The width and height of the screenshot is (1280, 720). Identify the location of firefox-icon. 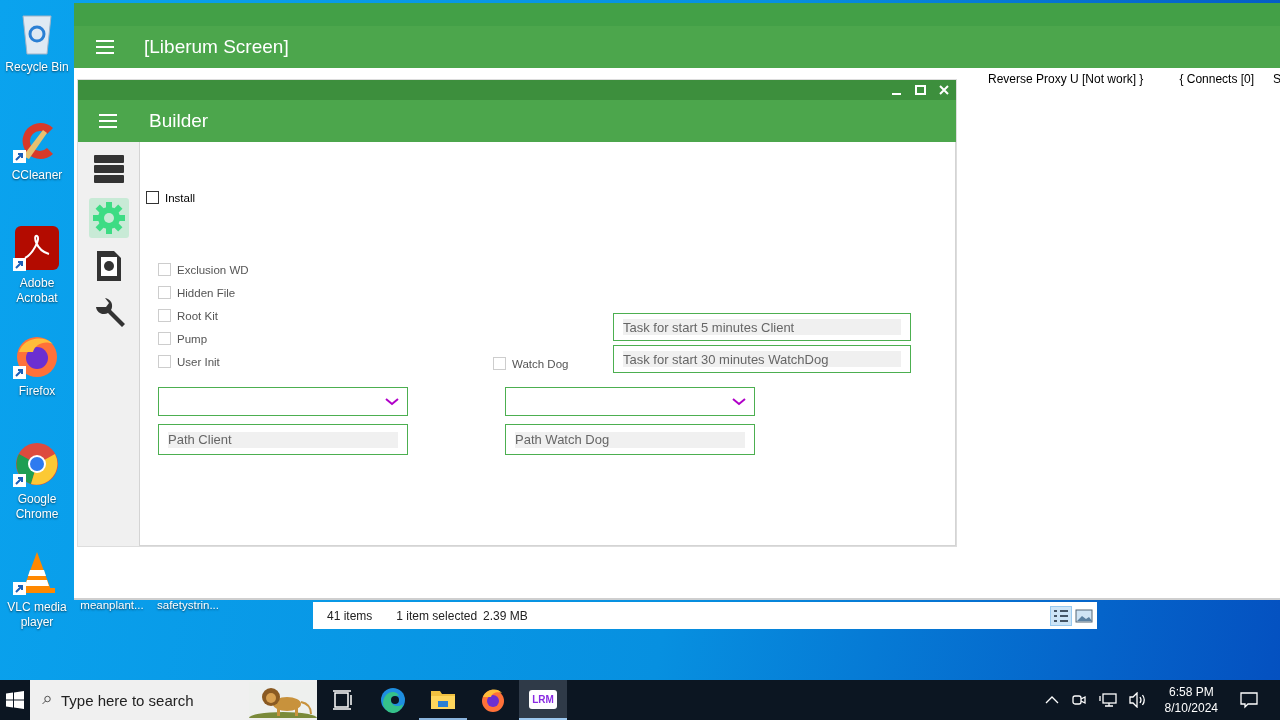
(493, 700).